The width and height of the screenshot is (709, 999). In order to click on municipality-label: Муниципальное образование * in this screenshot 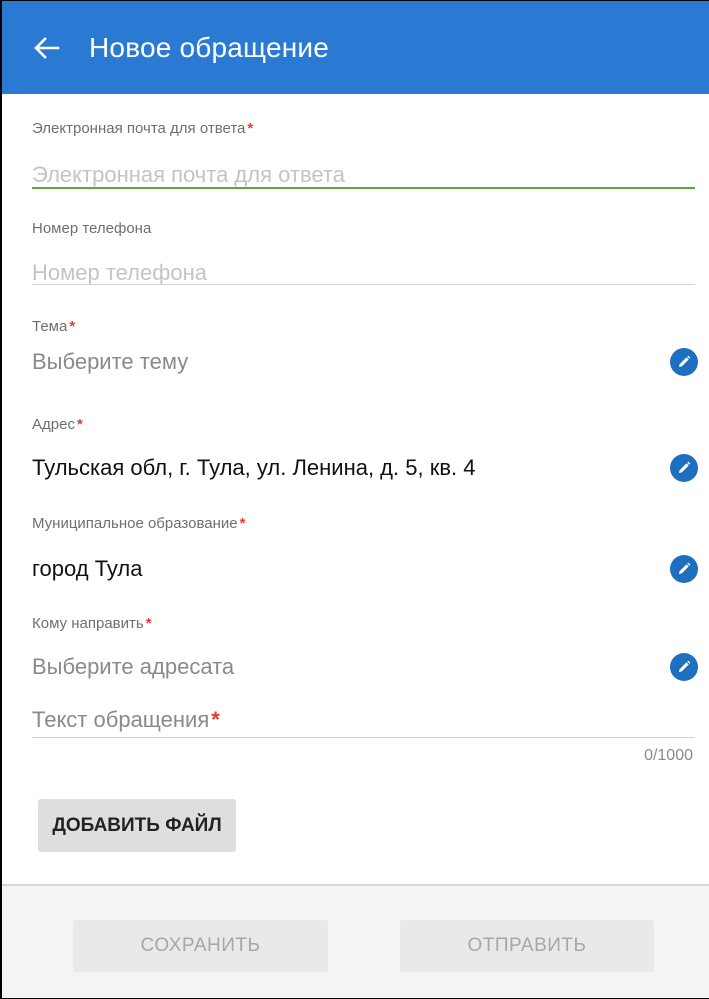, I will do `click(138, 523)`.